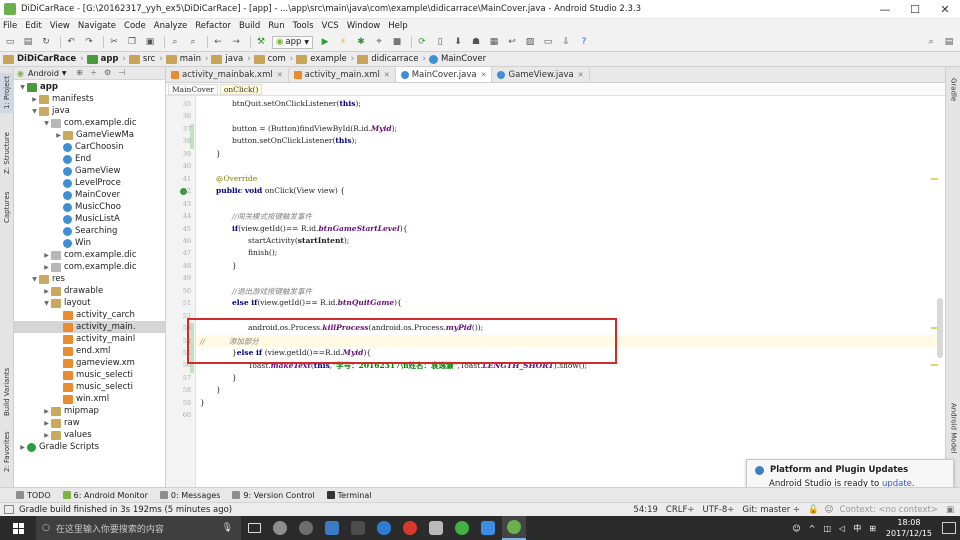 This screenshot has height=540, width=960. Describe the element at coordinates (89, 339) in the screenshot. I see `tree-item: activity_mainl` at that location.